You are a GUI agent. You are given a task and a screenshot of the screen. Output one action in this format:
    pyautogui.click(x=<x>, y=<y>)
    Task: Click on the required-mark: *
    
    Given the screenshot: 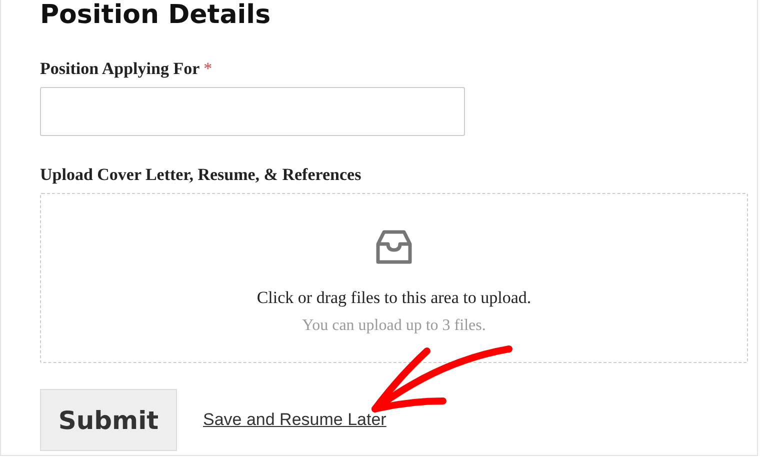 What is the action you would take?
    pyautogui.click(x=208, y=68)
    